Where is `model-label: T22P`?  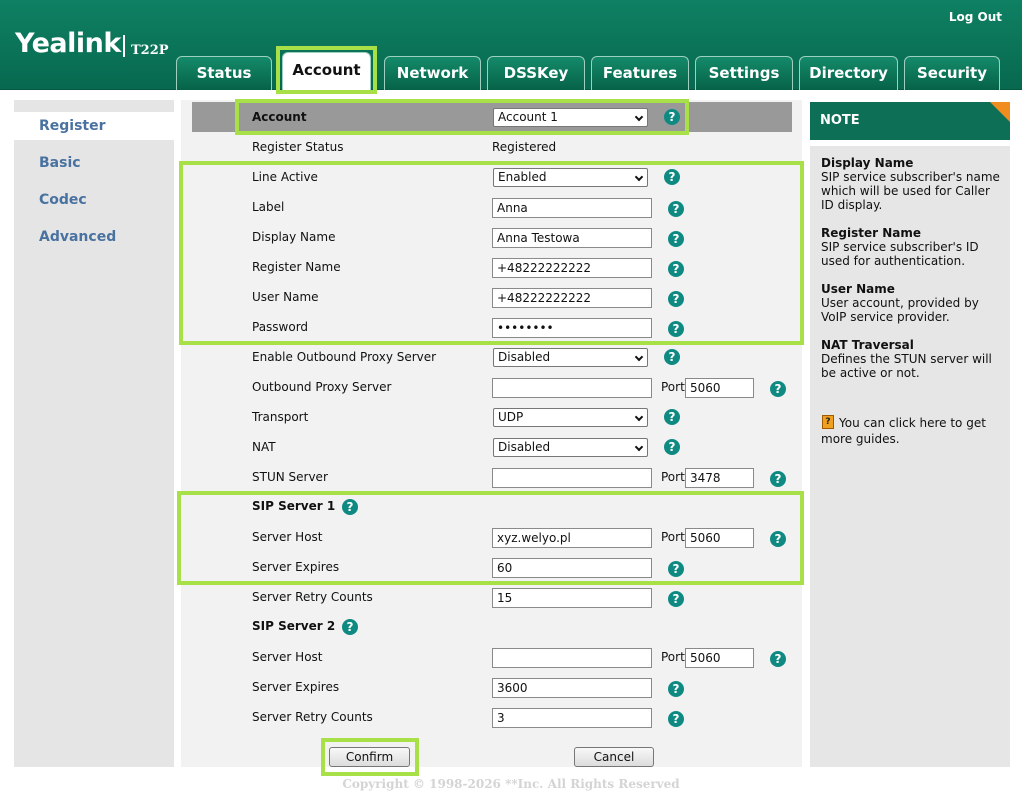 model-label: T22P is located at coordinates (150, 50).